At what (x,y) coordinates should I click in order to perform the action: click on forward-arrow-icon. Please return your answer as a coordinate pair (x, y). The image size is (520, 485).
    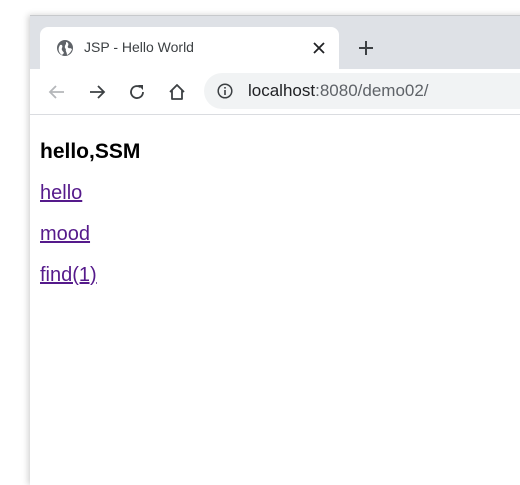
    Looking at the image, I should click on (98, 92).